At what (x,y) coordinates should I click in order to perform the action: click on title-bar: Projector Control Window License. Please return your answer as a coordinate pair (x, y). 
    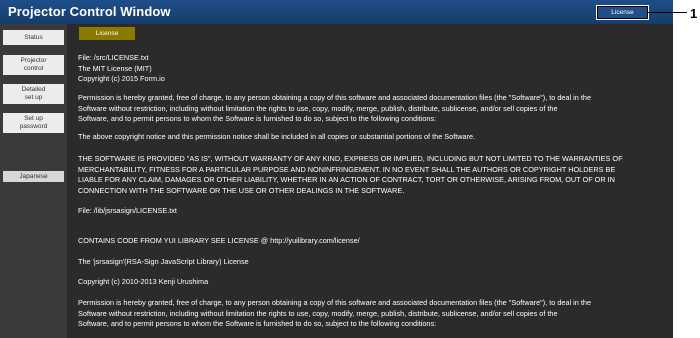
    Looking at the image, I should click on (336, 12).